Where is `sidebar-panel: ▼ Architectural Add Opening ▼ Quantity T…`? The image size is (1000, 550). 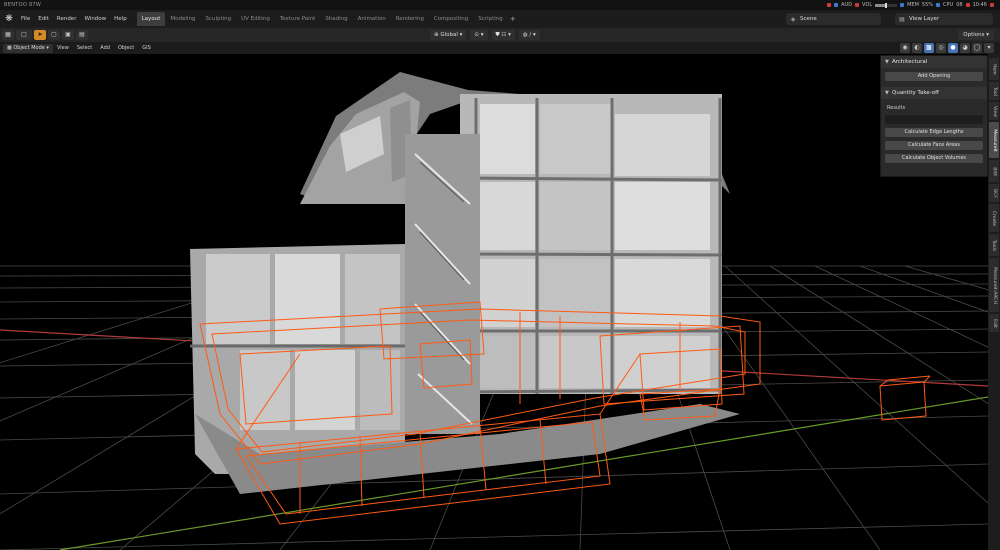
sidebar-panel: ▼ Architectural Add Opening ▼ Quantity T… is located at coordinates (934, 116).